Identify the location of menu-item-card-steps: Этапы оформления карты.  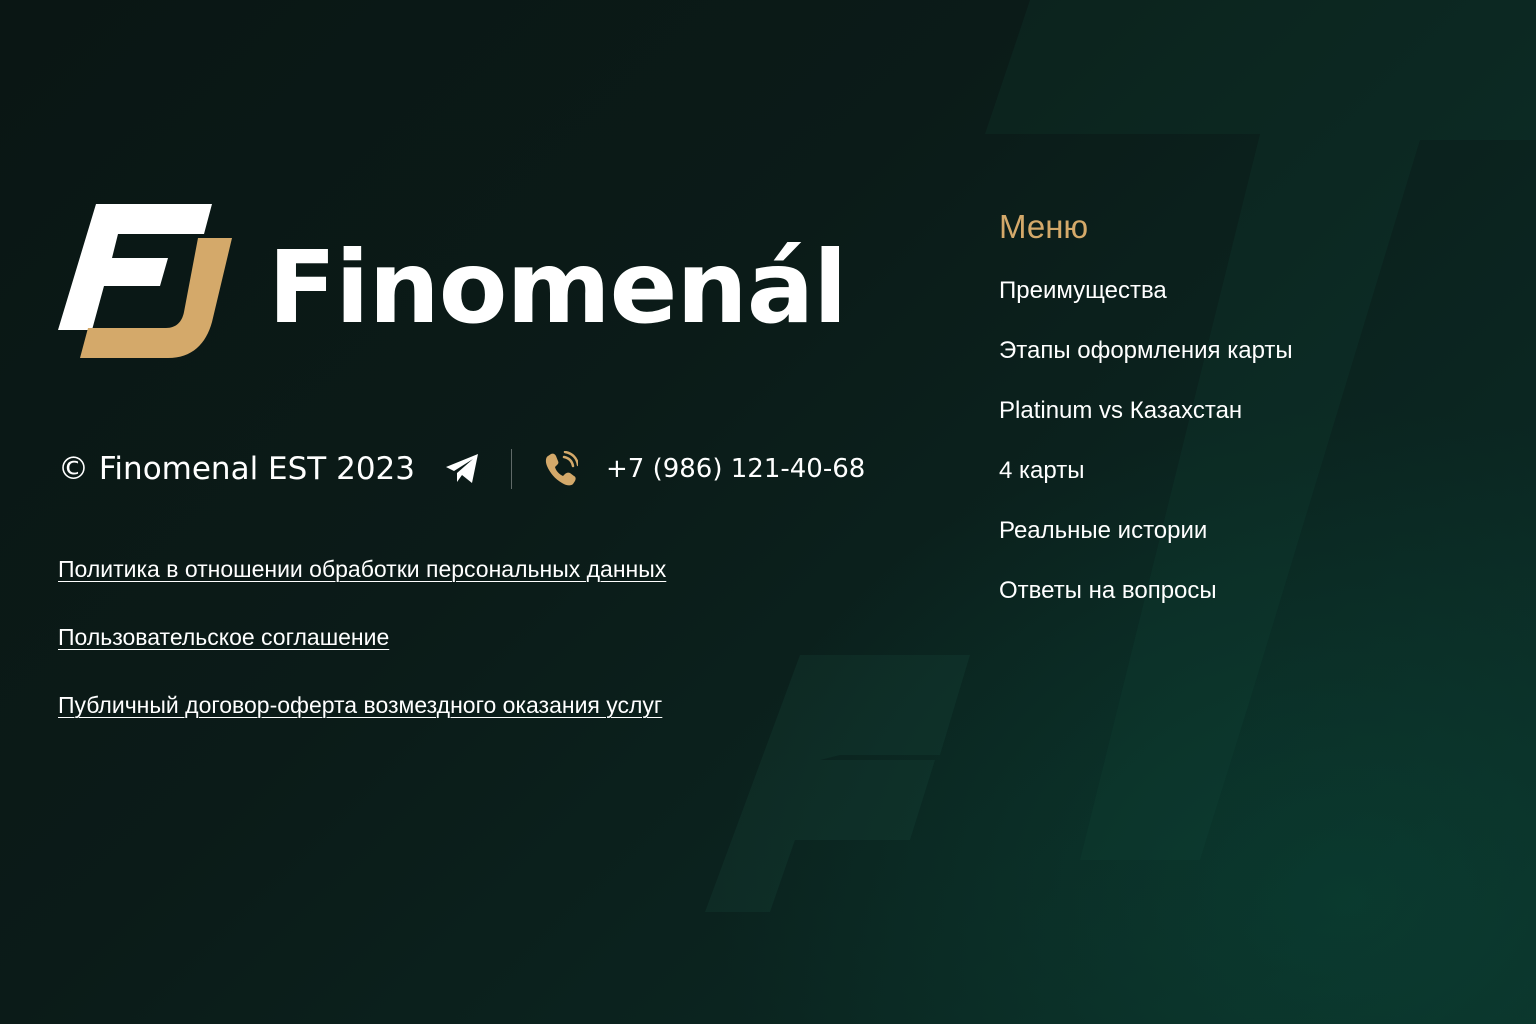
(1146, 366).